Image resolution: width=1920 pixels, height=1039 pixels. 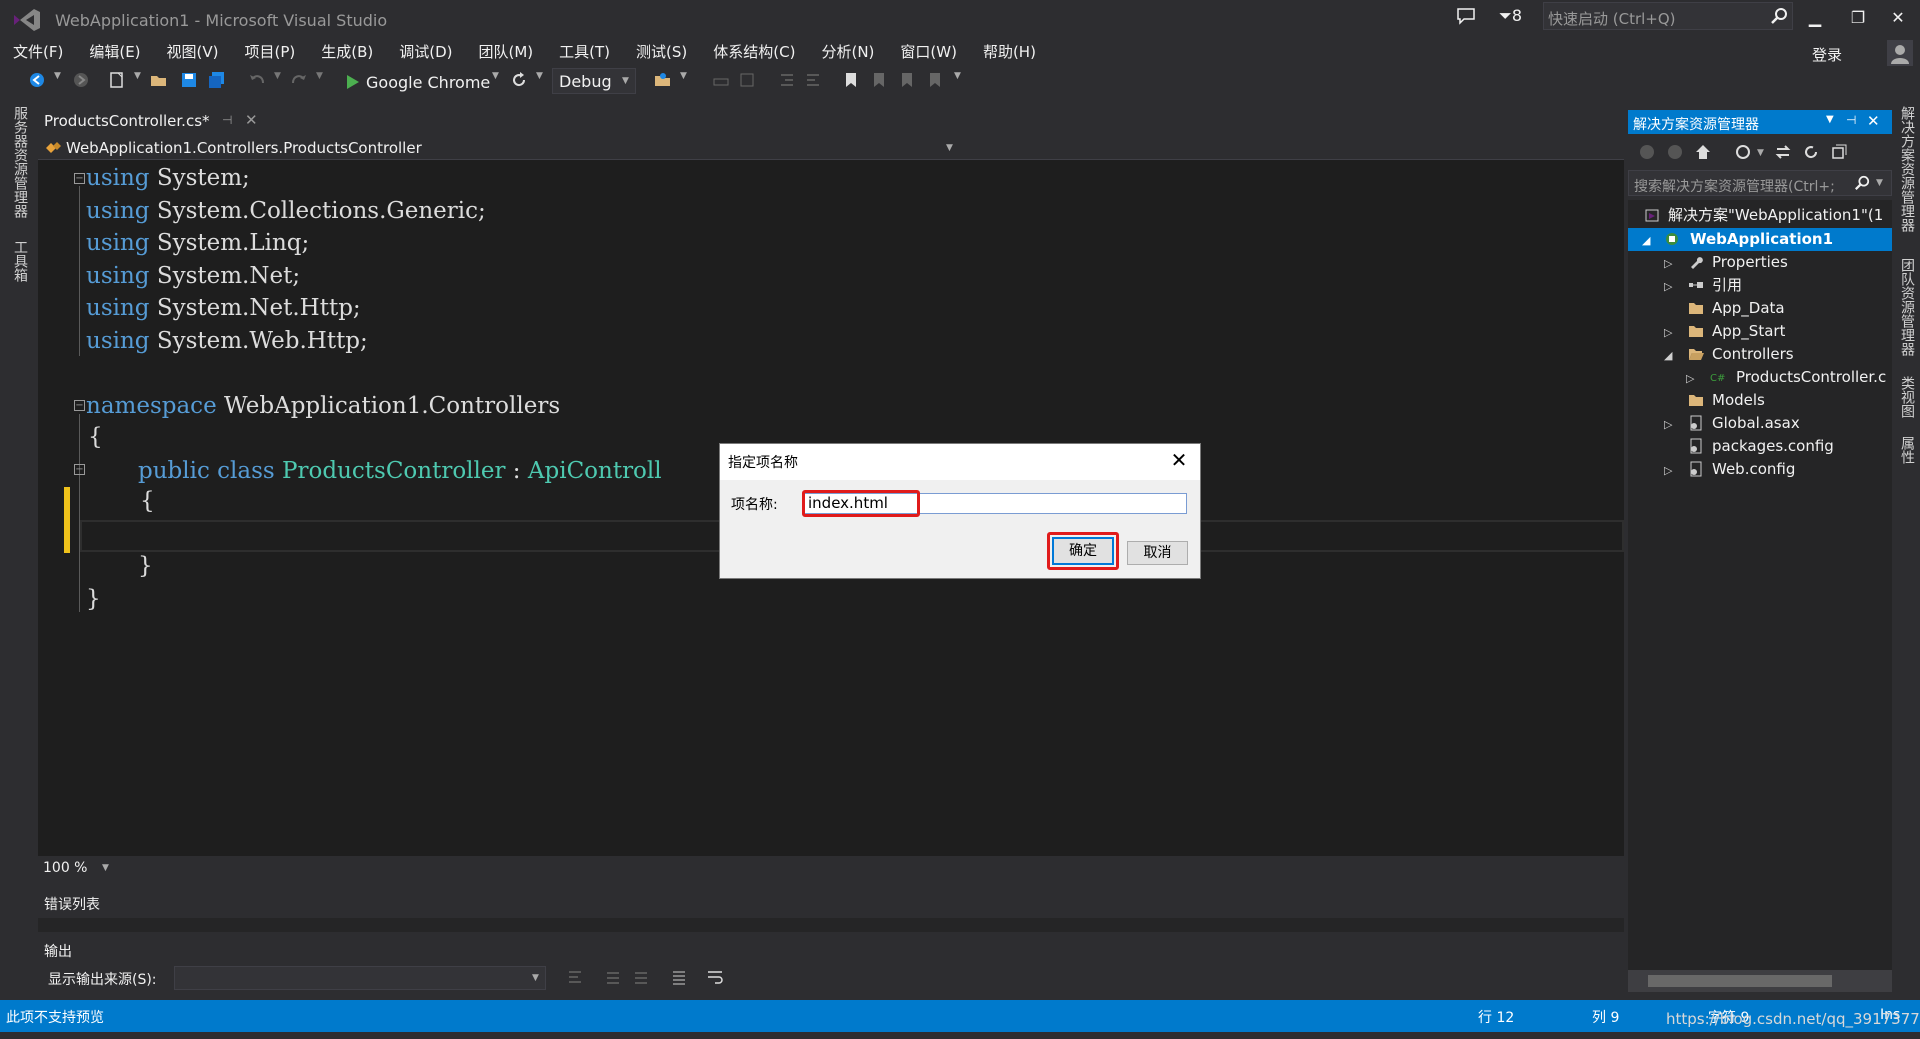 What do you see at coordinates (217, 80) in the screenshot?
I see `save-all-icon` at bounding box center [217, 80].